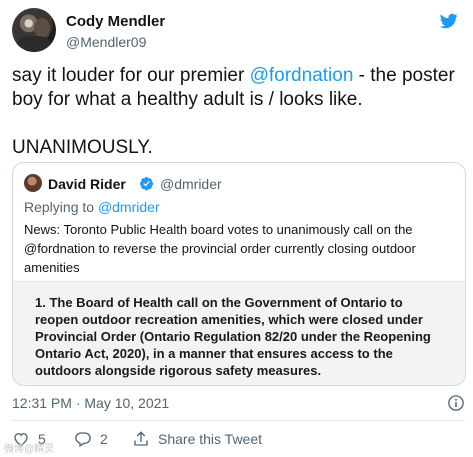  What do you see at coordinates (92, 207) in the screenshot?
I see `replying-to: Replying to @dmrider` at bounding box center [92, 207].